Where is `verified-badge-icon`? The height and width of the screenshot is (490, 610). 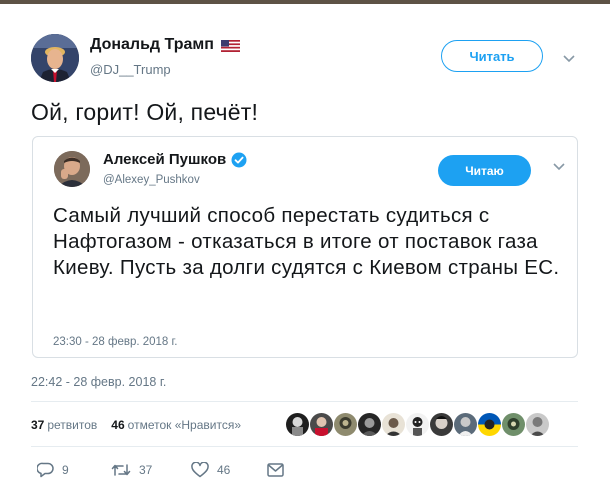 verified-badge-icon is located at coordinates (239, 160).